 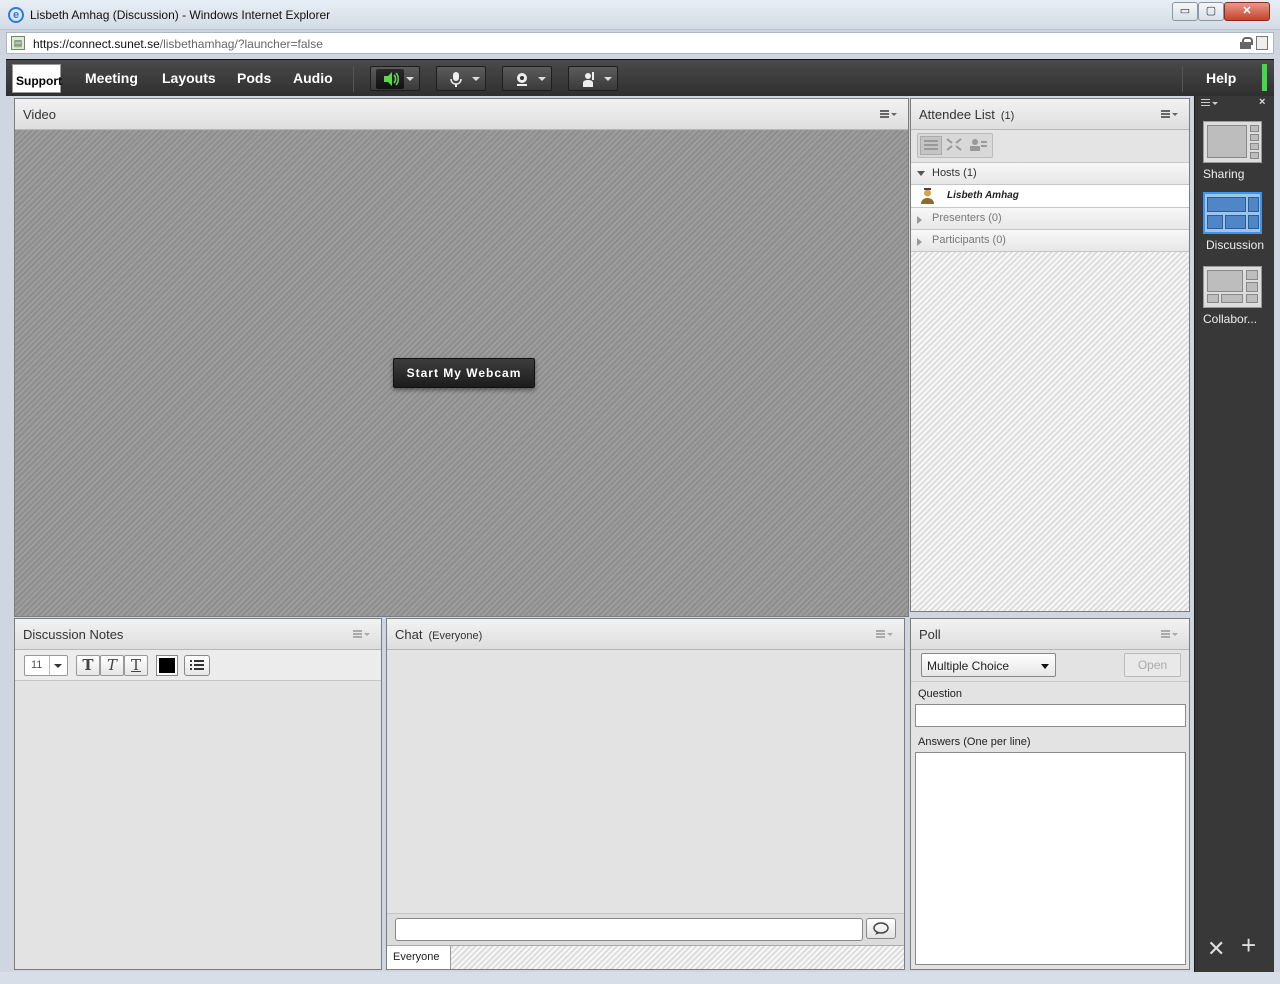 What do you see at coordinates (74, 44) in the screenshot?
I see `url-prefix: https://connect.` at bounding box center [74, 44].